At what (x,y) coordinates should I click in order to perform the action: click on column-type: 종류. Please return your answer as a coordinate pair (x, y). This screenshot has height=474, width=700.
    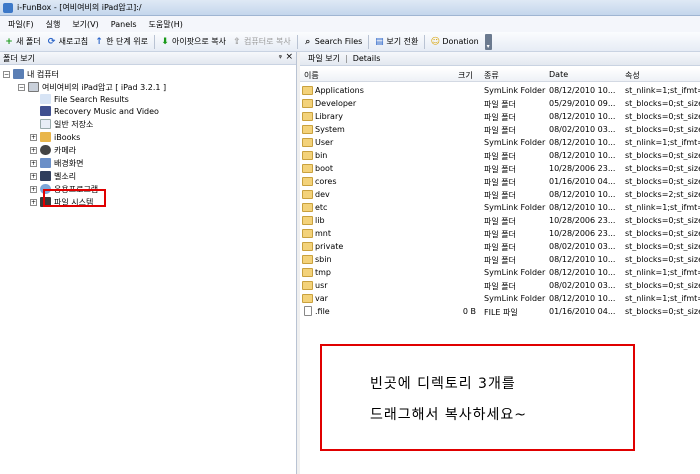
    Looking at the image, I should click on (491, 75).